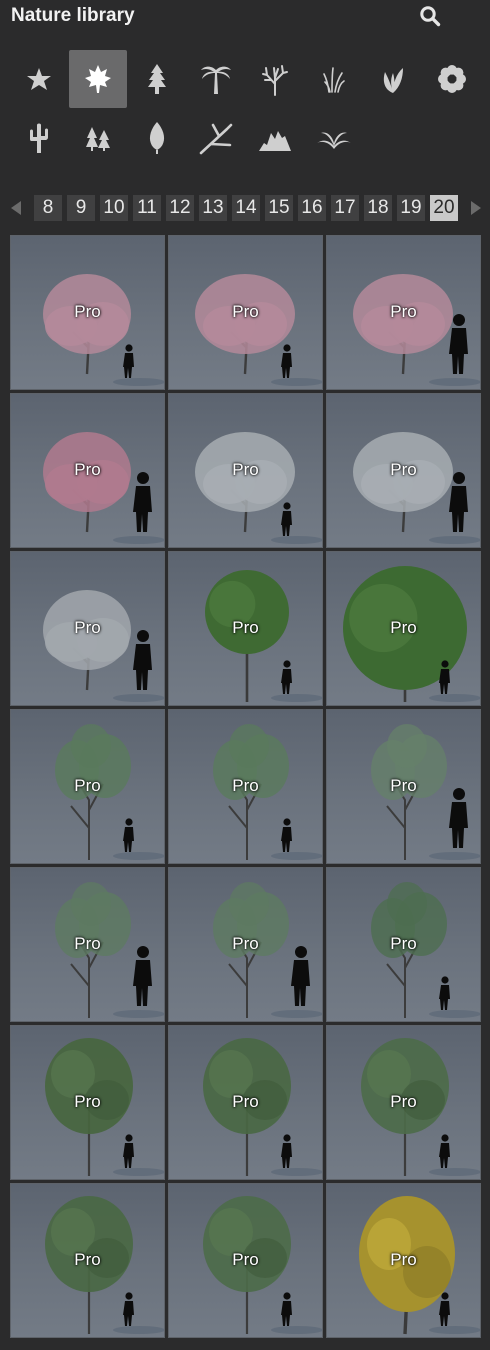 The height and width of the screenshot is (1350, 490). What do you see at coordinates (279, 208) in the screenshot?
I see `page-15: 15` at bounding box center [279, 208].